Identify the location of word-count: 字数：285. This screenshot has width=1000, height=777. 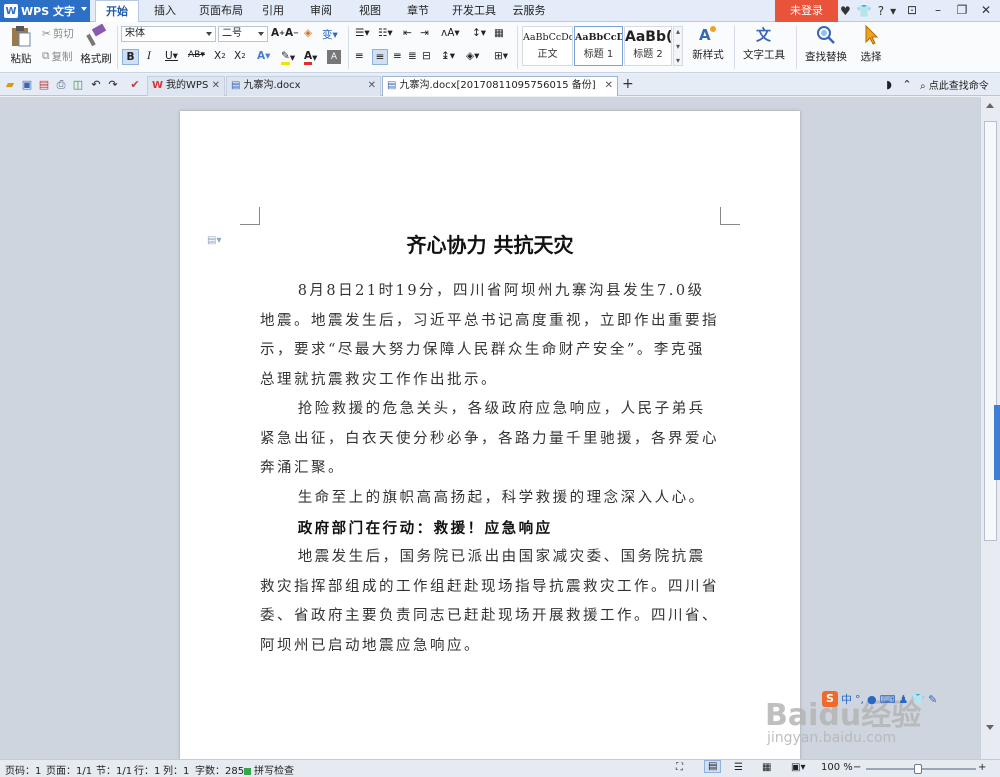
(219, 769).